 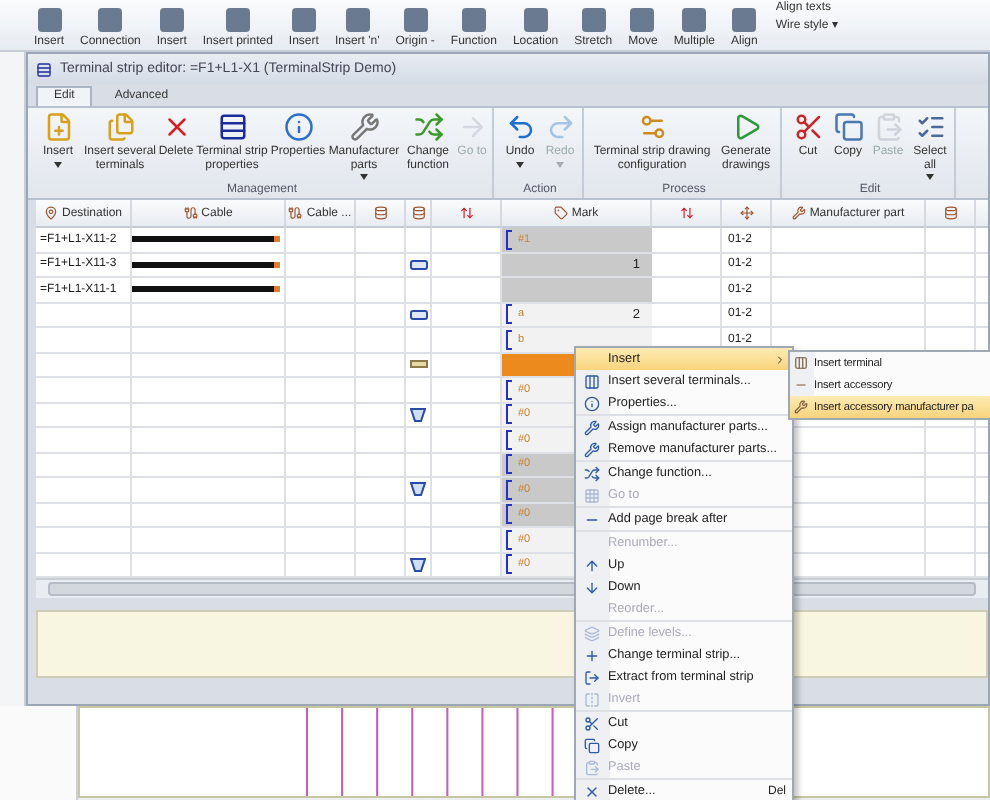 What do you see at coordinates (592, 633) in the screenshot?
I see `layers-icon` at bounding box center [592, 633].